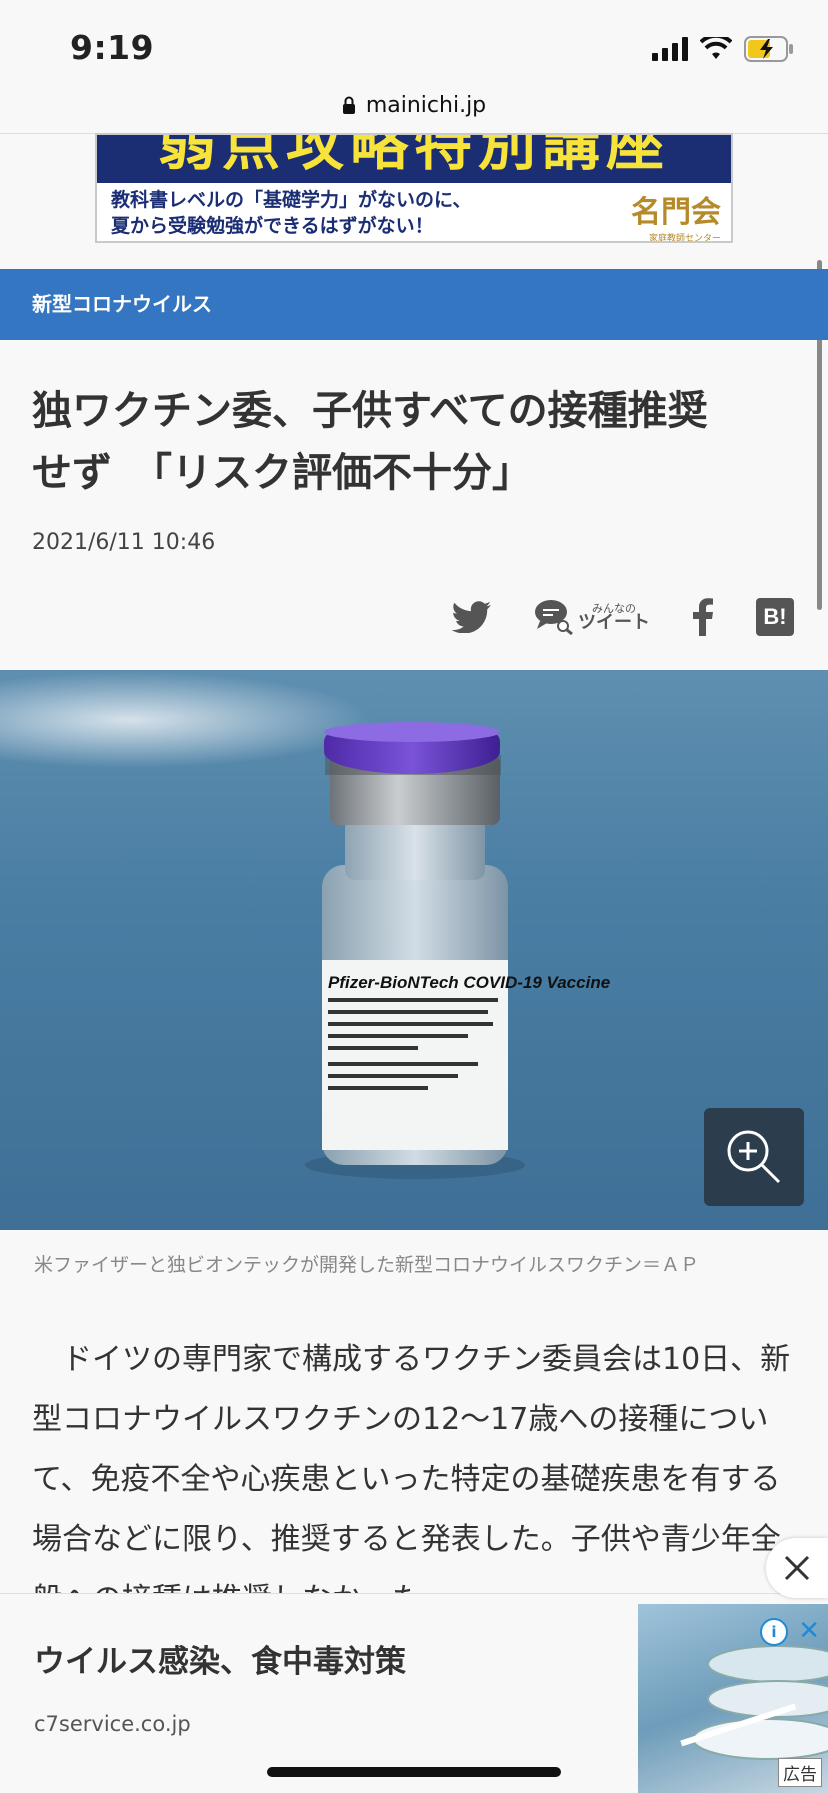 This screenshot has height=1793, width=828. Describe the element at coordinates (684, 238) in the screenshot. I see `top-ad-brand-sub: 家庭教師センター` at that location.